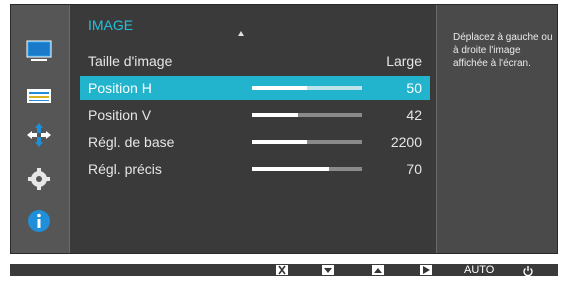 The height and width of the screenshot is (282, 562). I want to click on menu-item-label: Taille d'image, so click(130, 61).